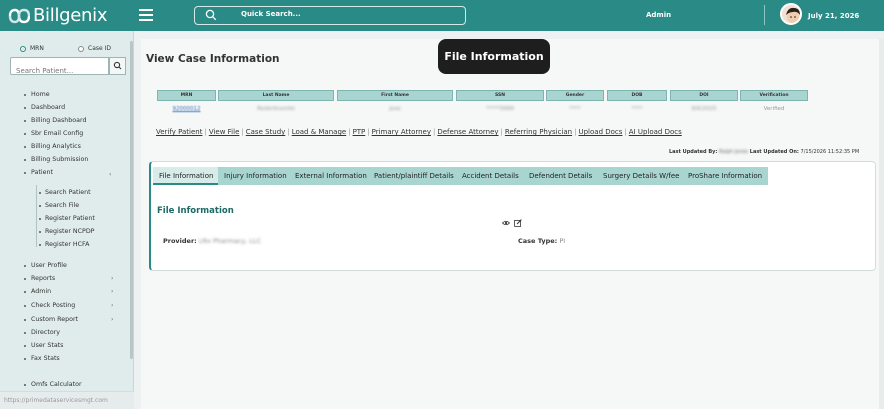 Image resolution: width=884 pixels, height=409 pixels. What do you see at coordinates (186, 95) in the screenshot?
I see `table-header-mrn: MRN` at bounding box center [186, 95].